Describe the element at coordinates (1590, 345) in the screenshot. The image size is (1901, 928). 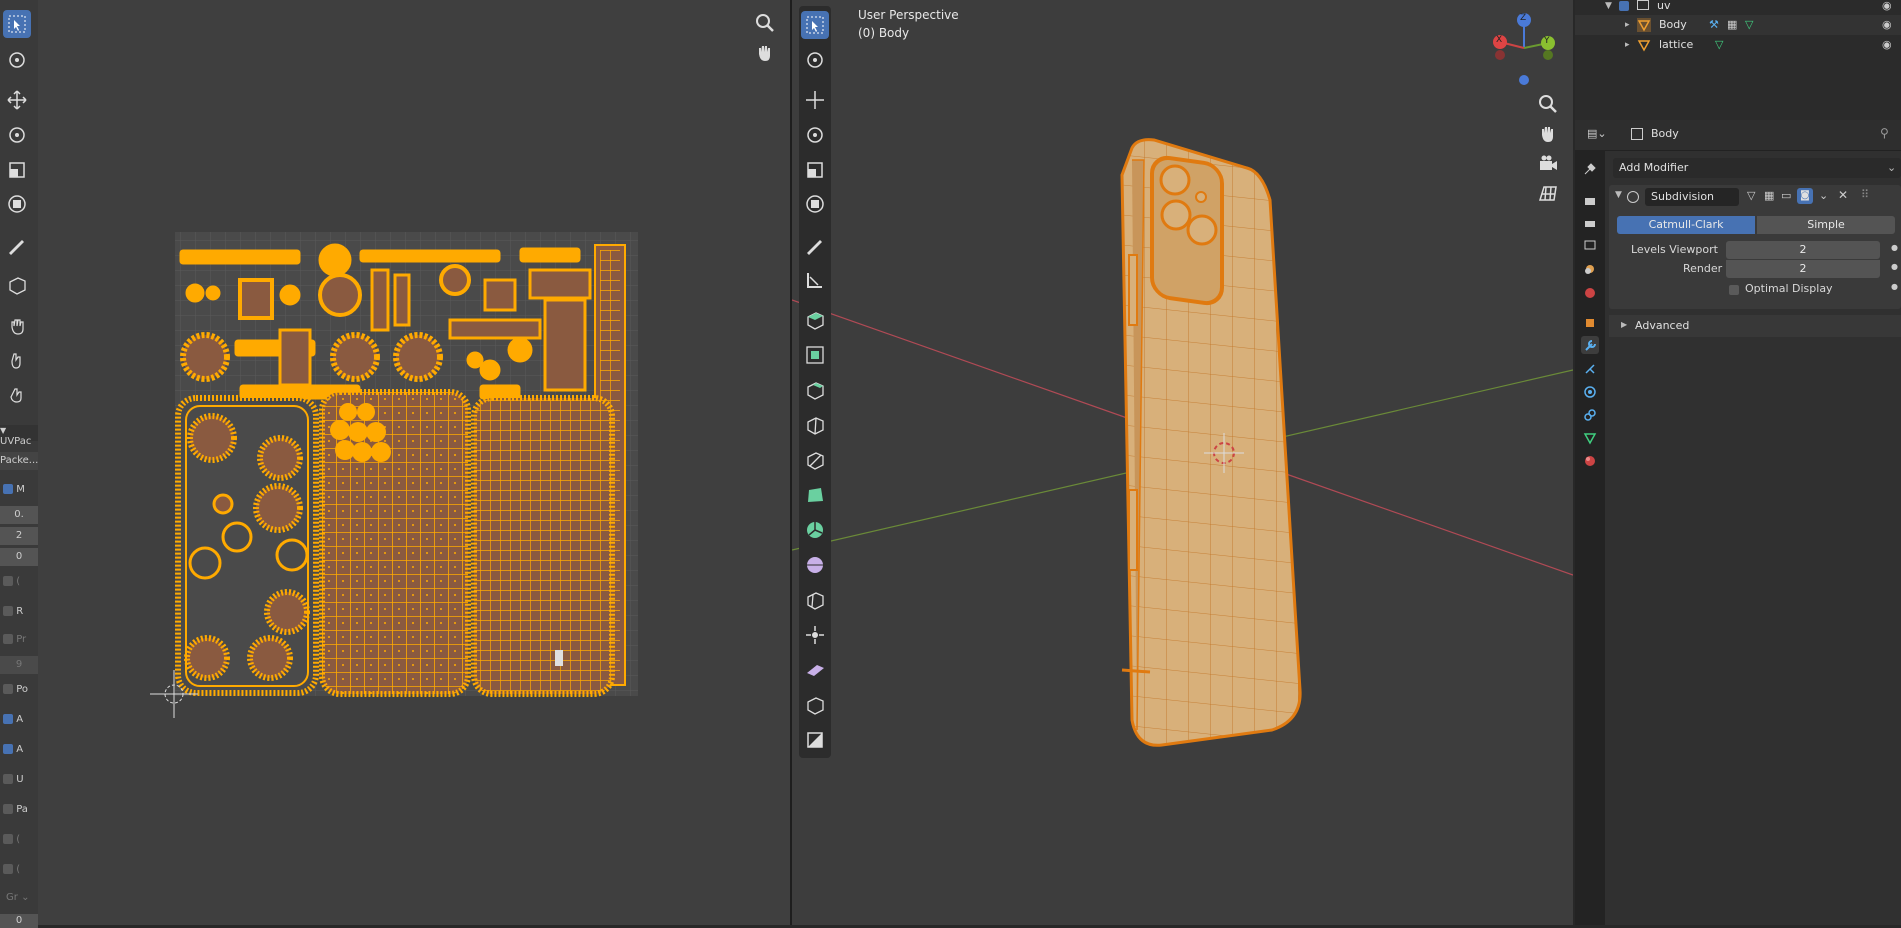
I see `modifier-tab` at that location.